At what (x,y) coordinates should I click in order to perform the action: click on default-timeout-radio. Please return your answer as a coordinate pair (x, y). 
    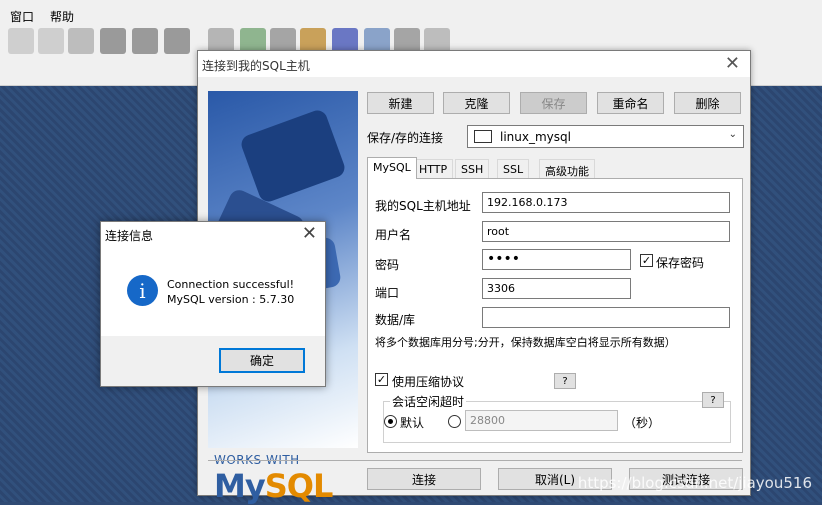
    Looking at the image, I should click on (390, 421).